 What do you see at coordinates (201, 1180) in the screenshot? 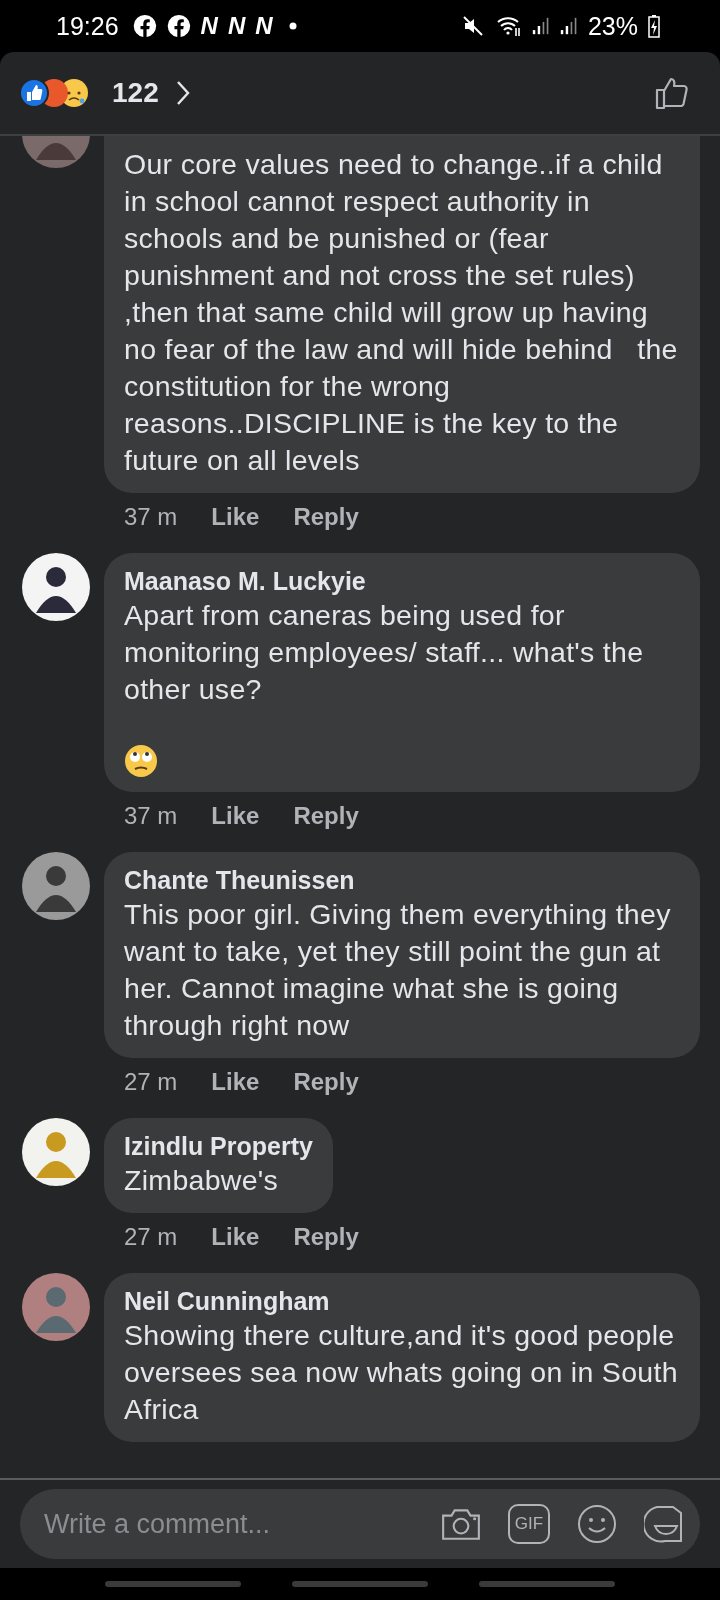
I see `comment-text: Zimbabwe's` at bounding box center [201, 1180].